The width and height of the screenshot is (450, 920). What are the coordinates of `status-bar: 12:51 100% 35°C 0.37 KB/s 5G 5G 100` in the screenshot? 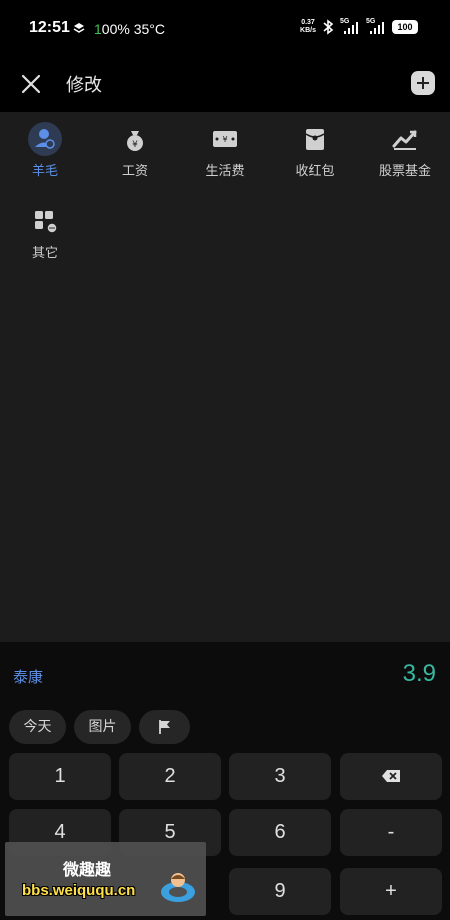 It's located at (225, 29).